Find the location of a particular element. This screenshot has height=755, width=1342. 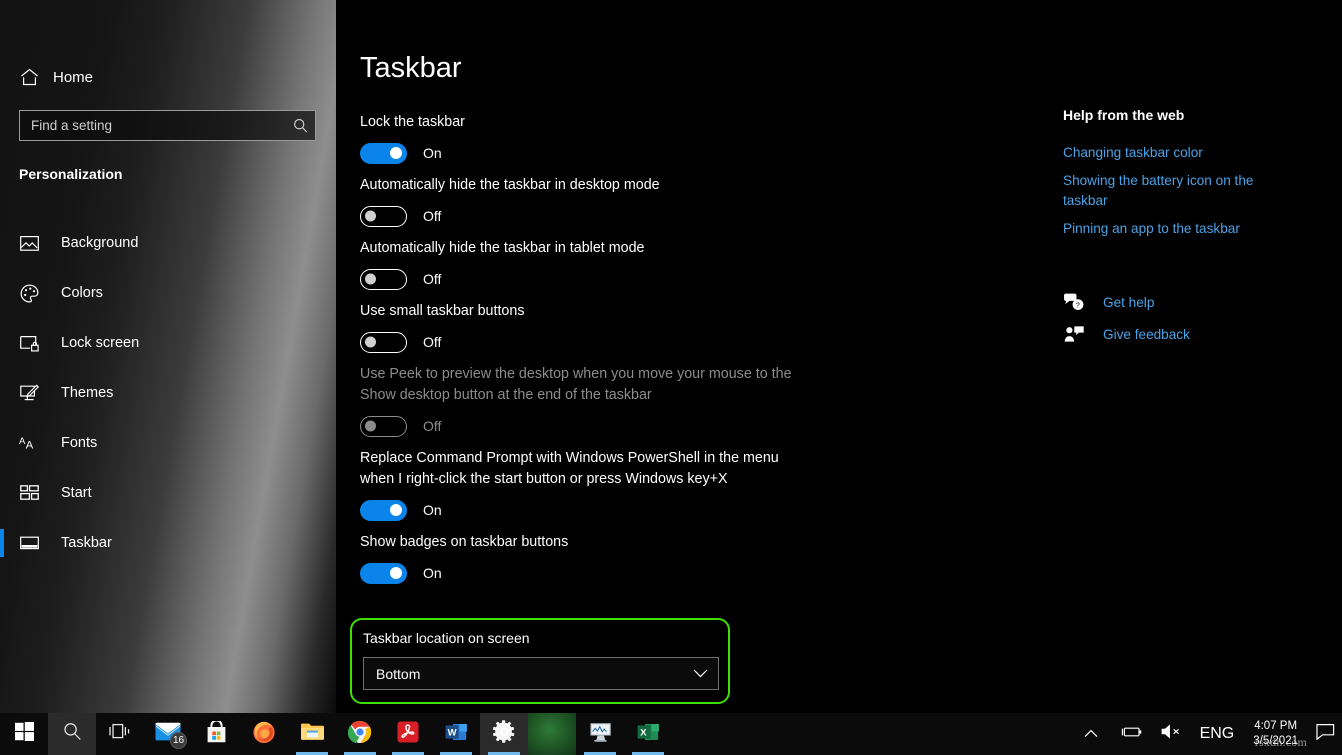

file-explorer-app is located at coordinates (312, 734).